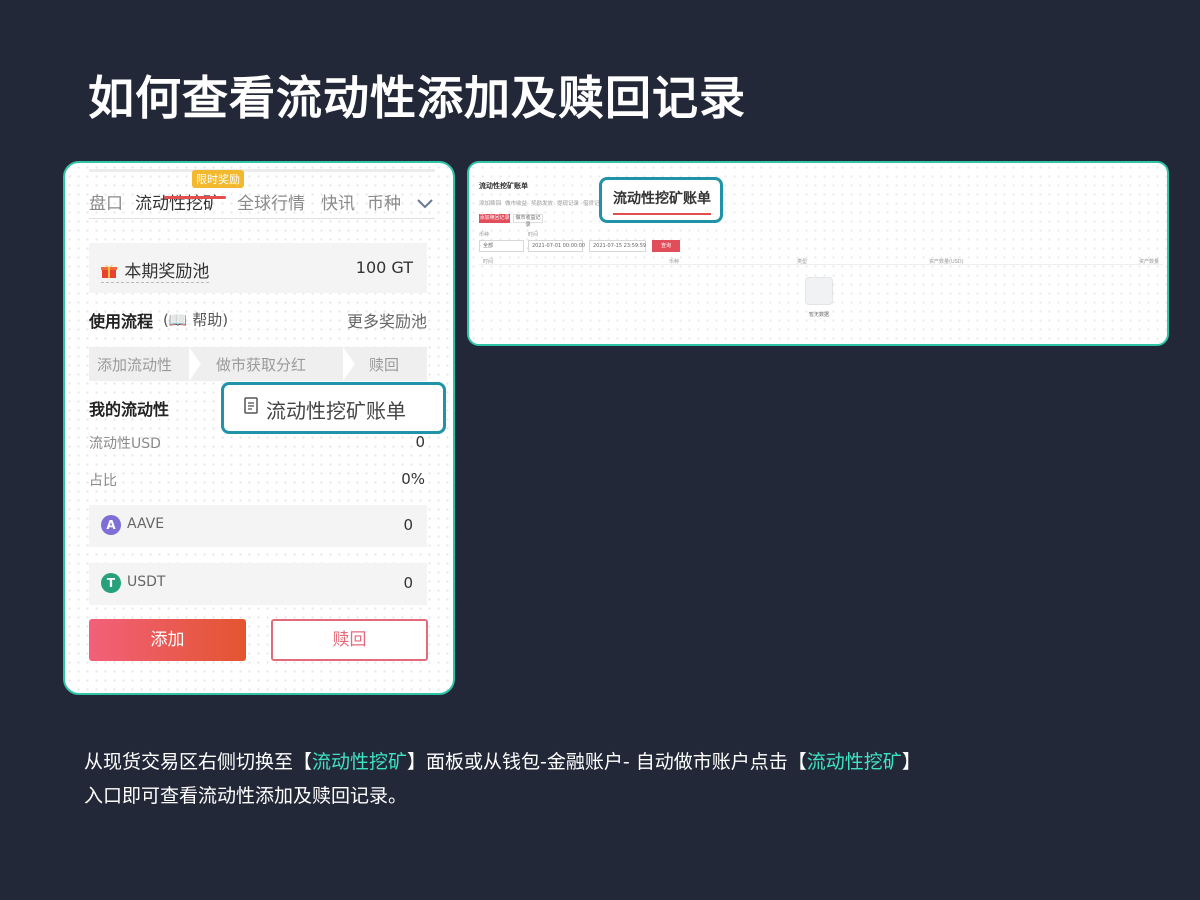 The image size is (1200, 900). I want to click on tab-currency: 币种, so click(384, 201).